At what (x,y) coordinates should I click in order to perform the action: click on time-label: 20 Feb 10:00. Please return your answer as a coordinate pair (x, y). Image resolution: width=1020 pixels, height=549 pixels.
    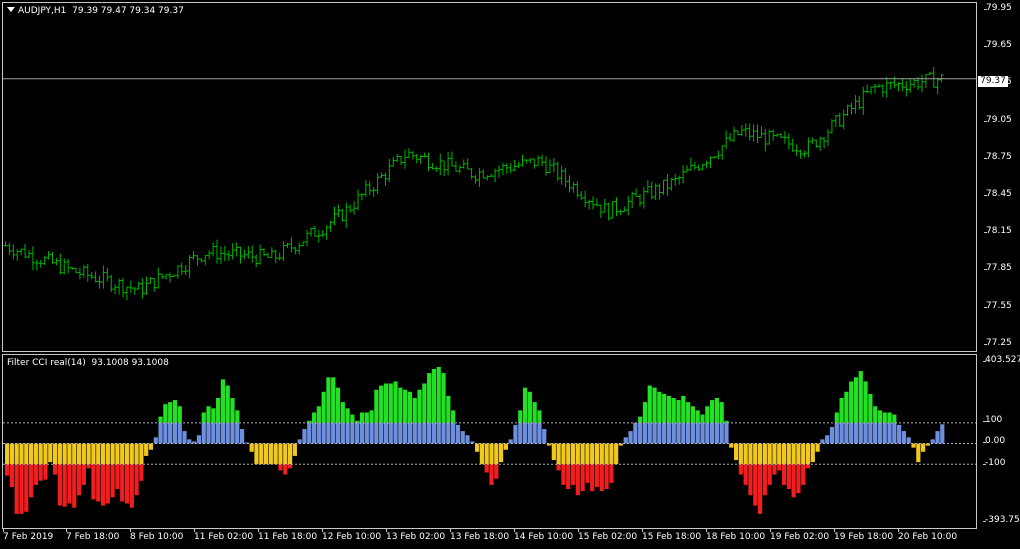
    Looking at the image, I should click on (928, 535).